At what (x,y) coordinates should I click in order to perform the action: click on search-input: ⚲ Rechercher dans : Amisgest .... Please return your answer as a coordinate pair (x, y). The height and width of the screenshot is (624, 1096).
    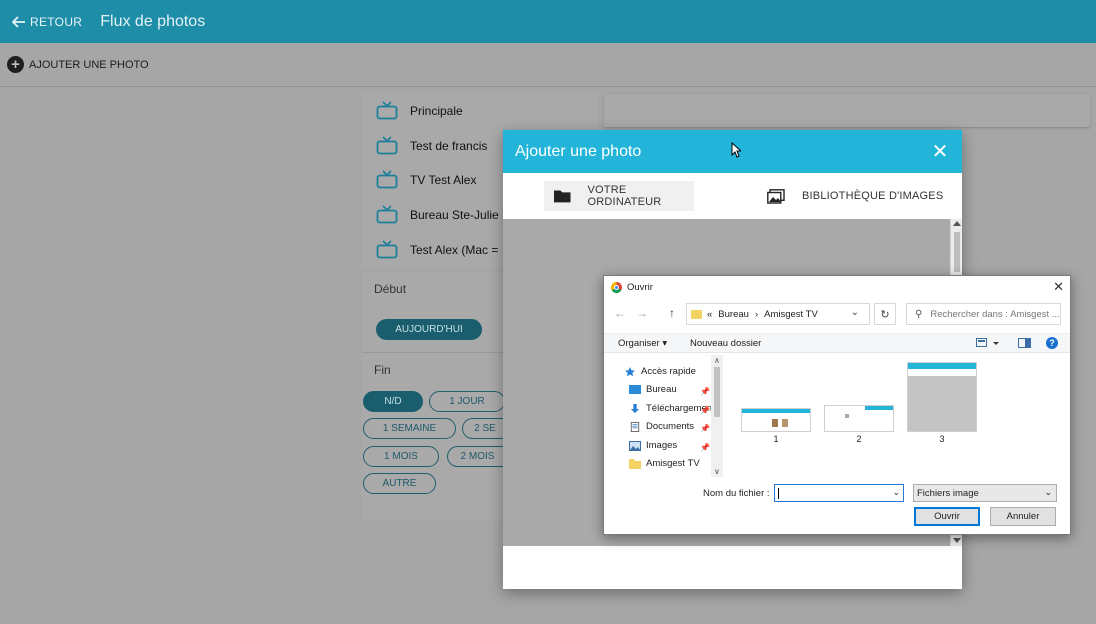
    Looking at the image, I should click on (983, 314).